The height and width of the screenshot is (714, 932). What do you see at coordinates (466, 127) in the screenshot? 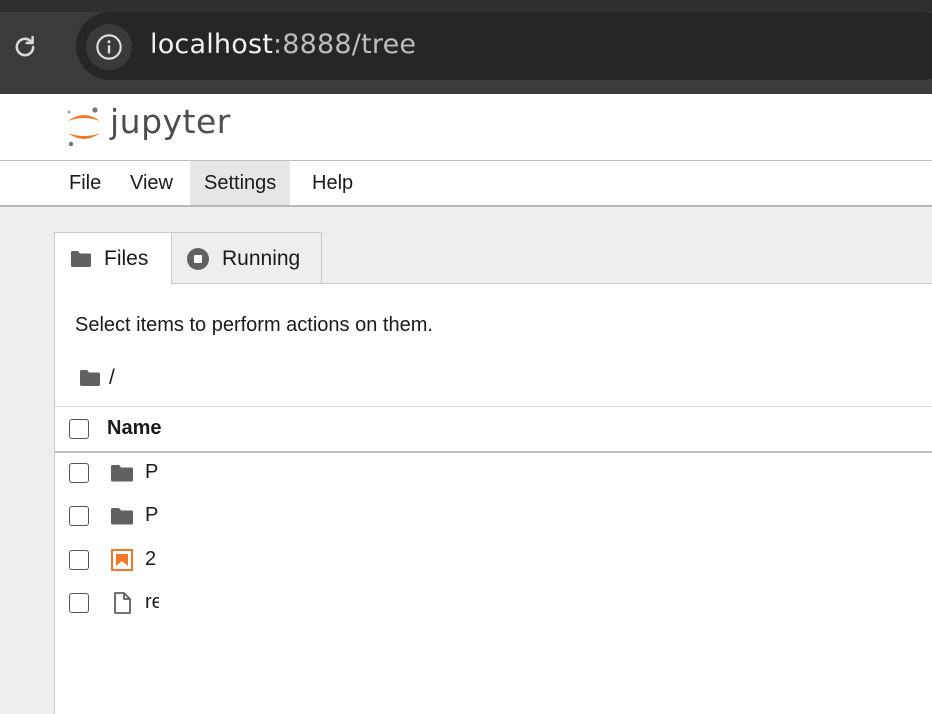
I see `jupyter-header: jupyter` at bounding box center [466, 127].